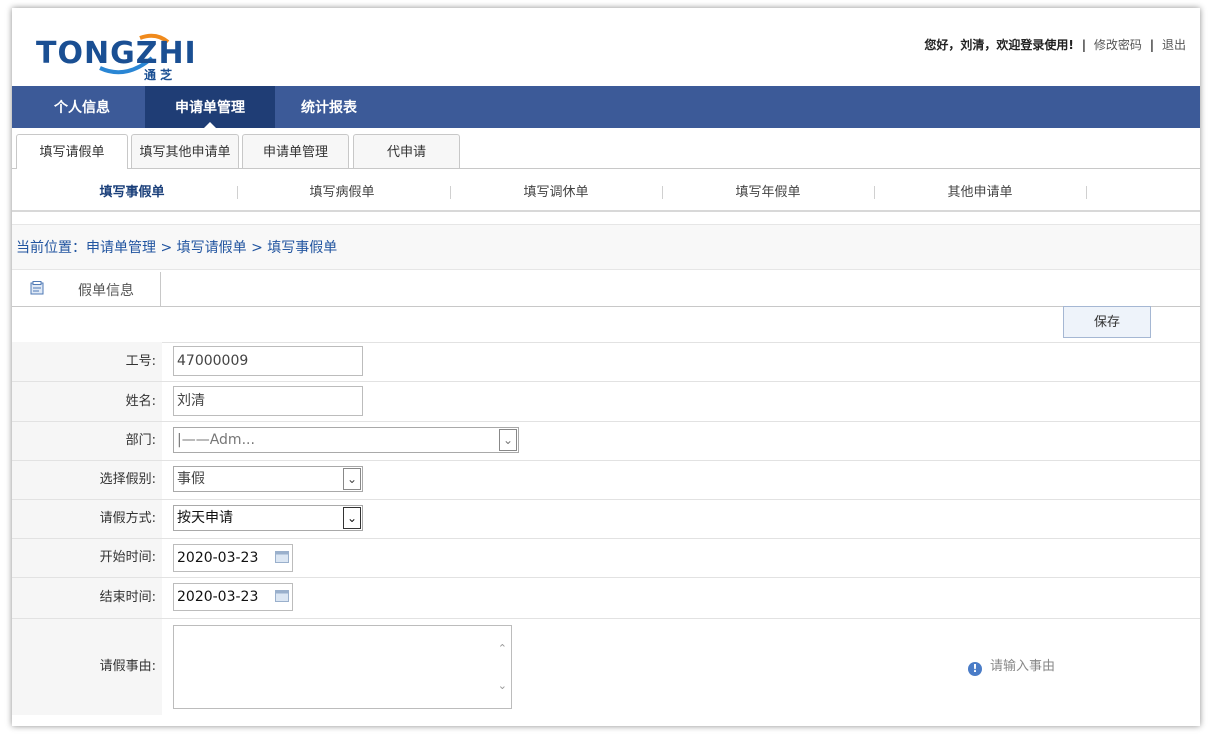 The image size is (1215, 742). What do you see at coordinates (342, 190) in the screenshot?
I see `subtab-sick-leave: 填写病假单` at bounding box center [342, 190].